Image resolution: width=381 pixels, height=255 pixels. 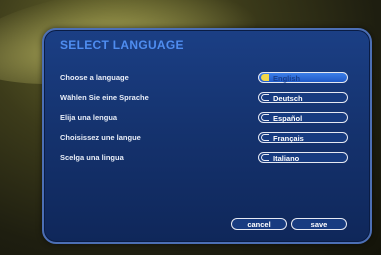 I want to click on language-option-german: Deutsch, so click(x=303, y=97).